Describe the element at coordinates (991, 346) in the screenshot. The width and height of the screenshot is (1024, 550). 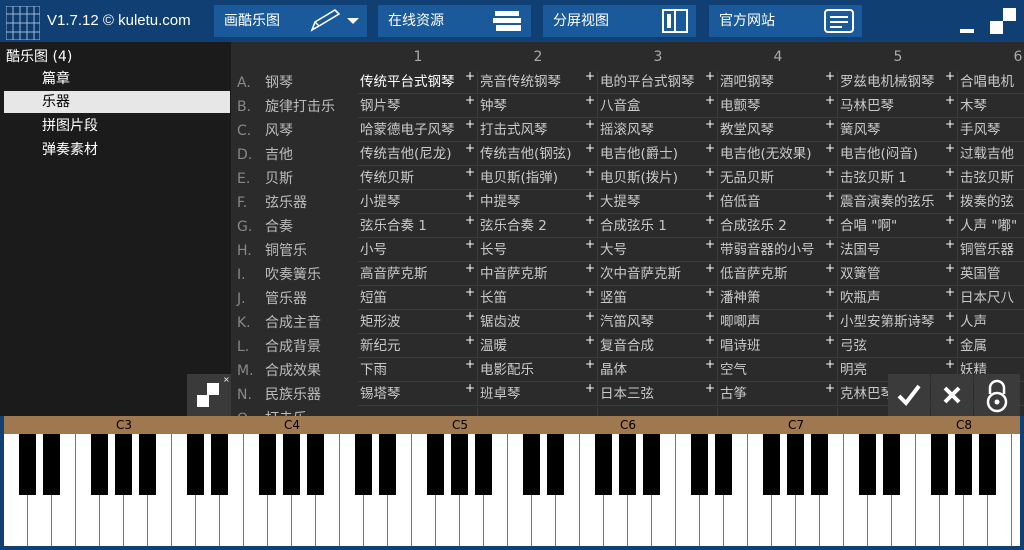
I see `instrument-cell: 金属+` at that location.